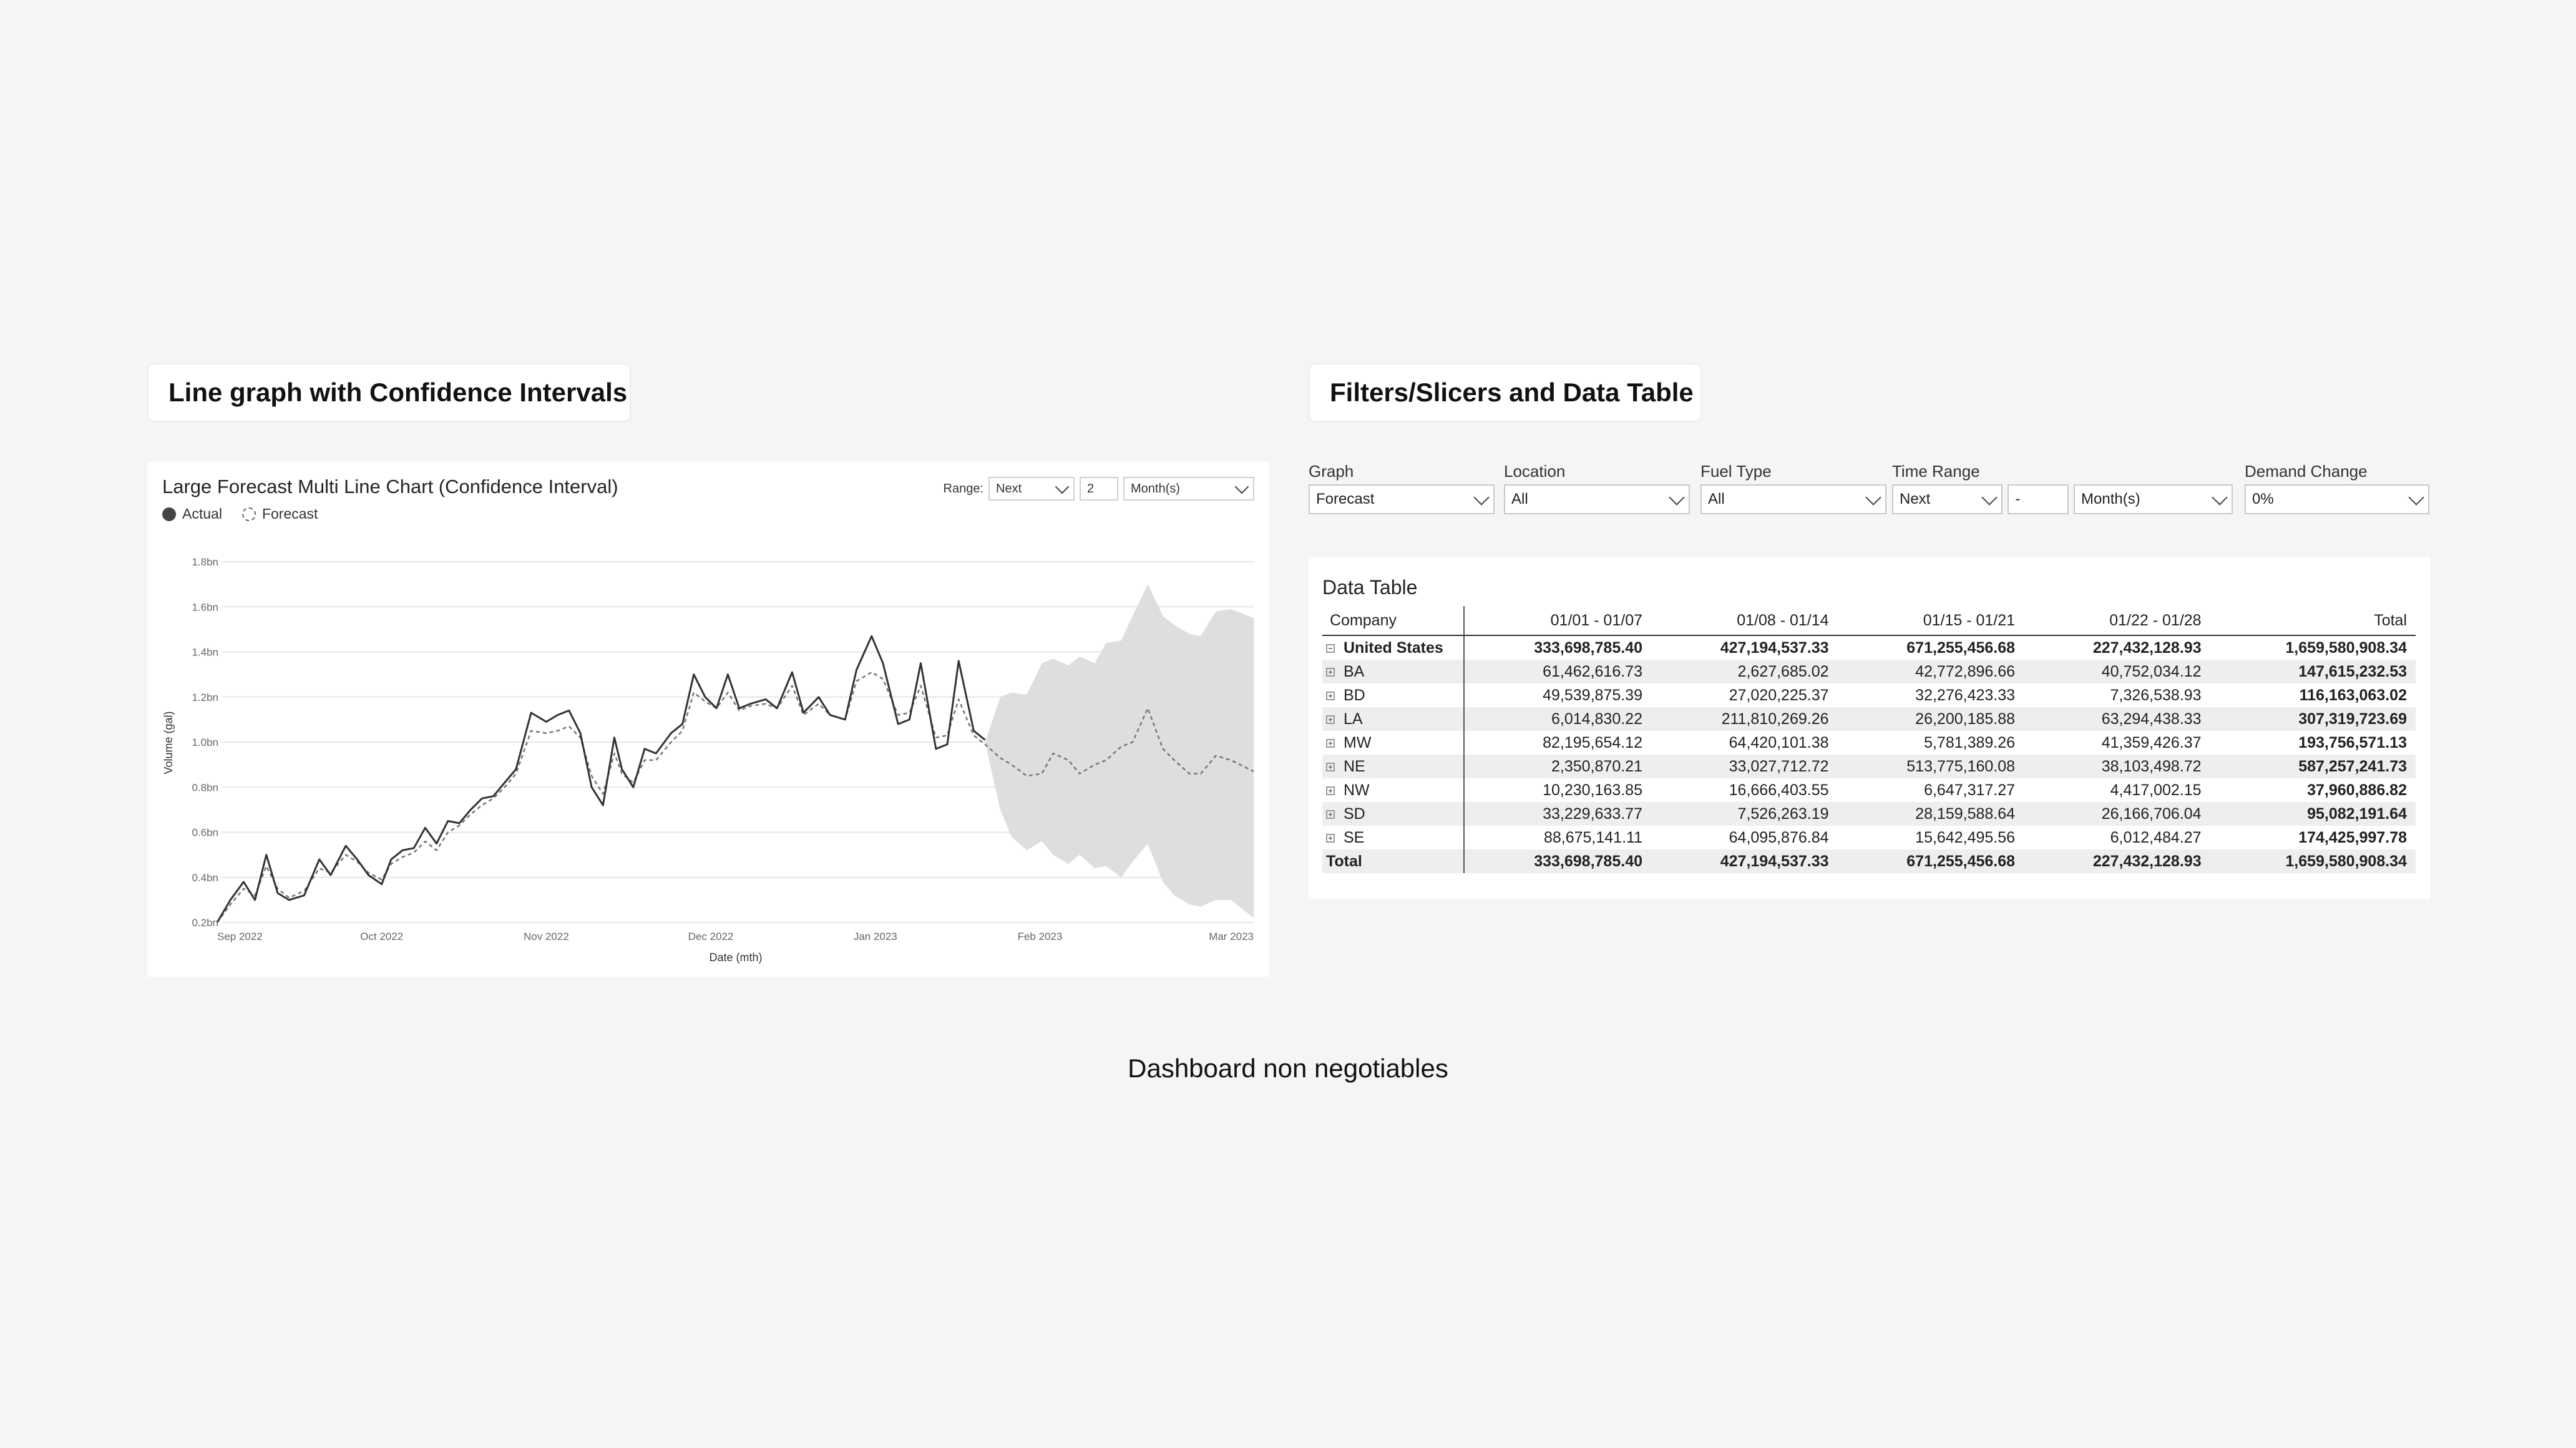 Image resolution: width=2576 pixels, height=1448 pixels. Describe the element at coordinates (1393, 719) in the screenshot. I see `row-company-cell: LA` at that location.